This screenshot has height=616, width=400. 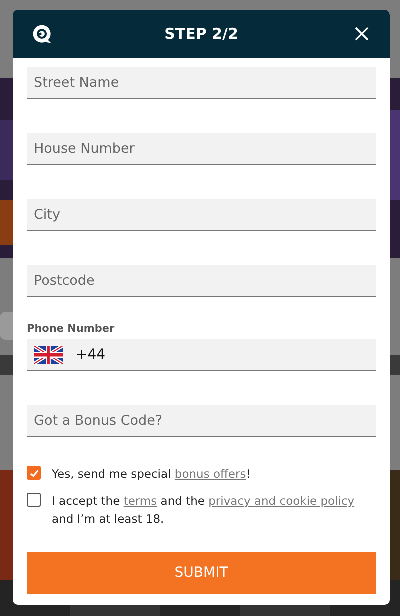 What do you see at coordinates (91, 354) in the screenshot?
I see `phone-value: +44` at bounding box center [91, 354].